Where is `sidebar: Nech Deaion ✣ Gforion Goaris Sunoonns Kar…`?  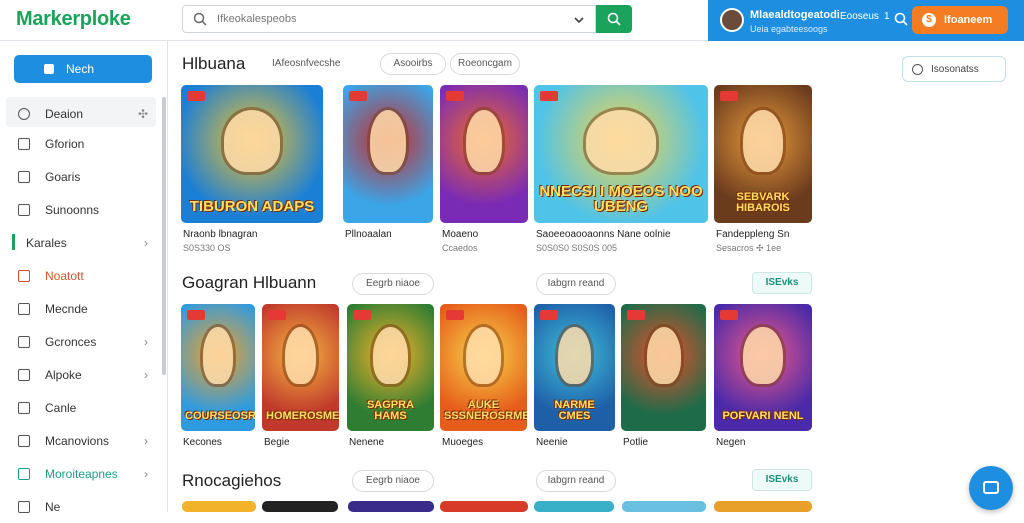 sidebar: Nech Deaion ✣ Gforion Goaris Sunoonns Kar… is located at coordinates (84, 277).